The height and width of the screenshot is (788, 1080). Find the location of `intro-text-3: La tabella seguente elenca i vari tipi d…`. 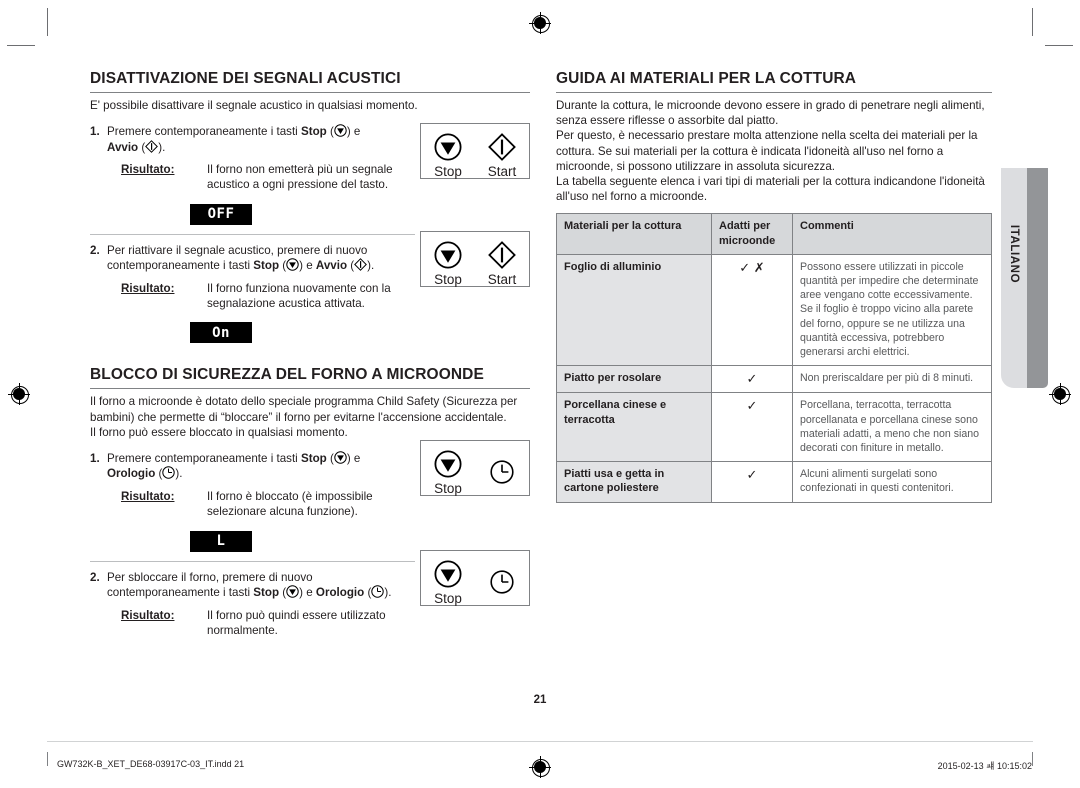

intro-text-3: La tabella seguente elenca i vari tipi d… is located at coordinates (770, 189).